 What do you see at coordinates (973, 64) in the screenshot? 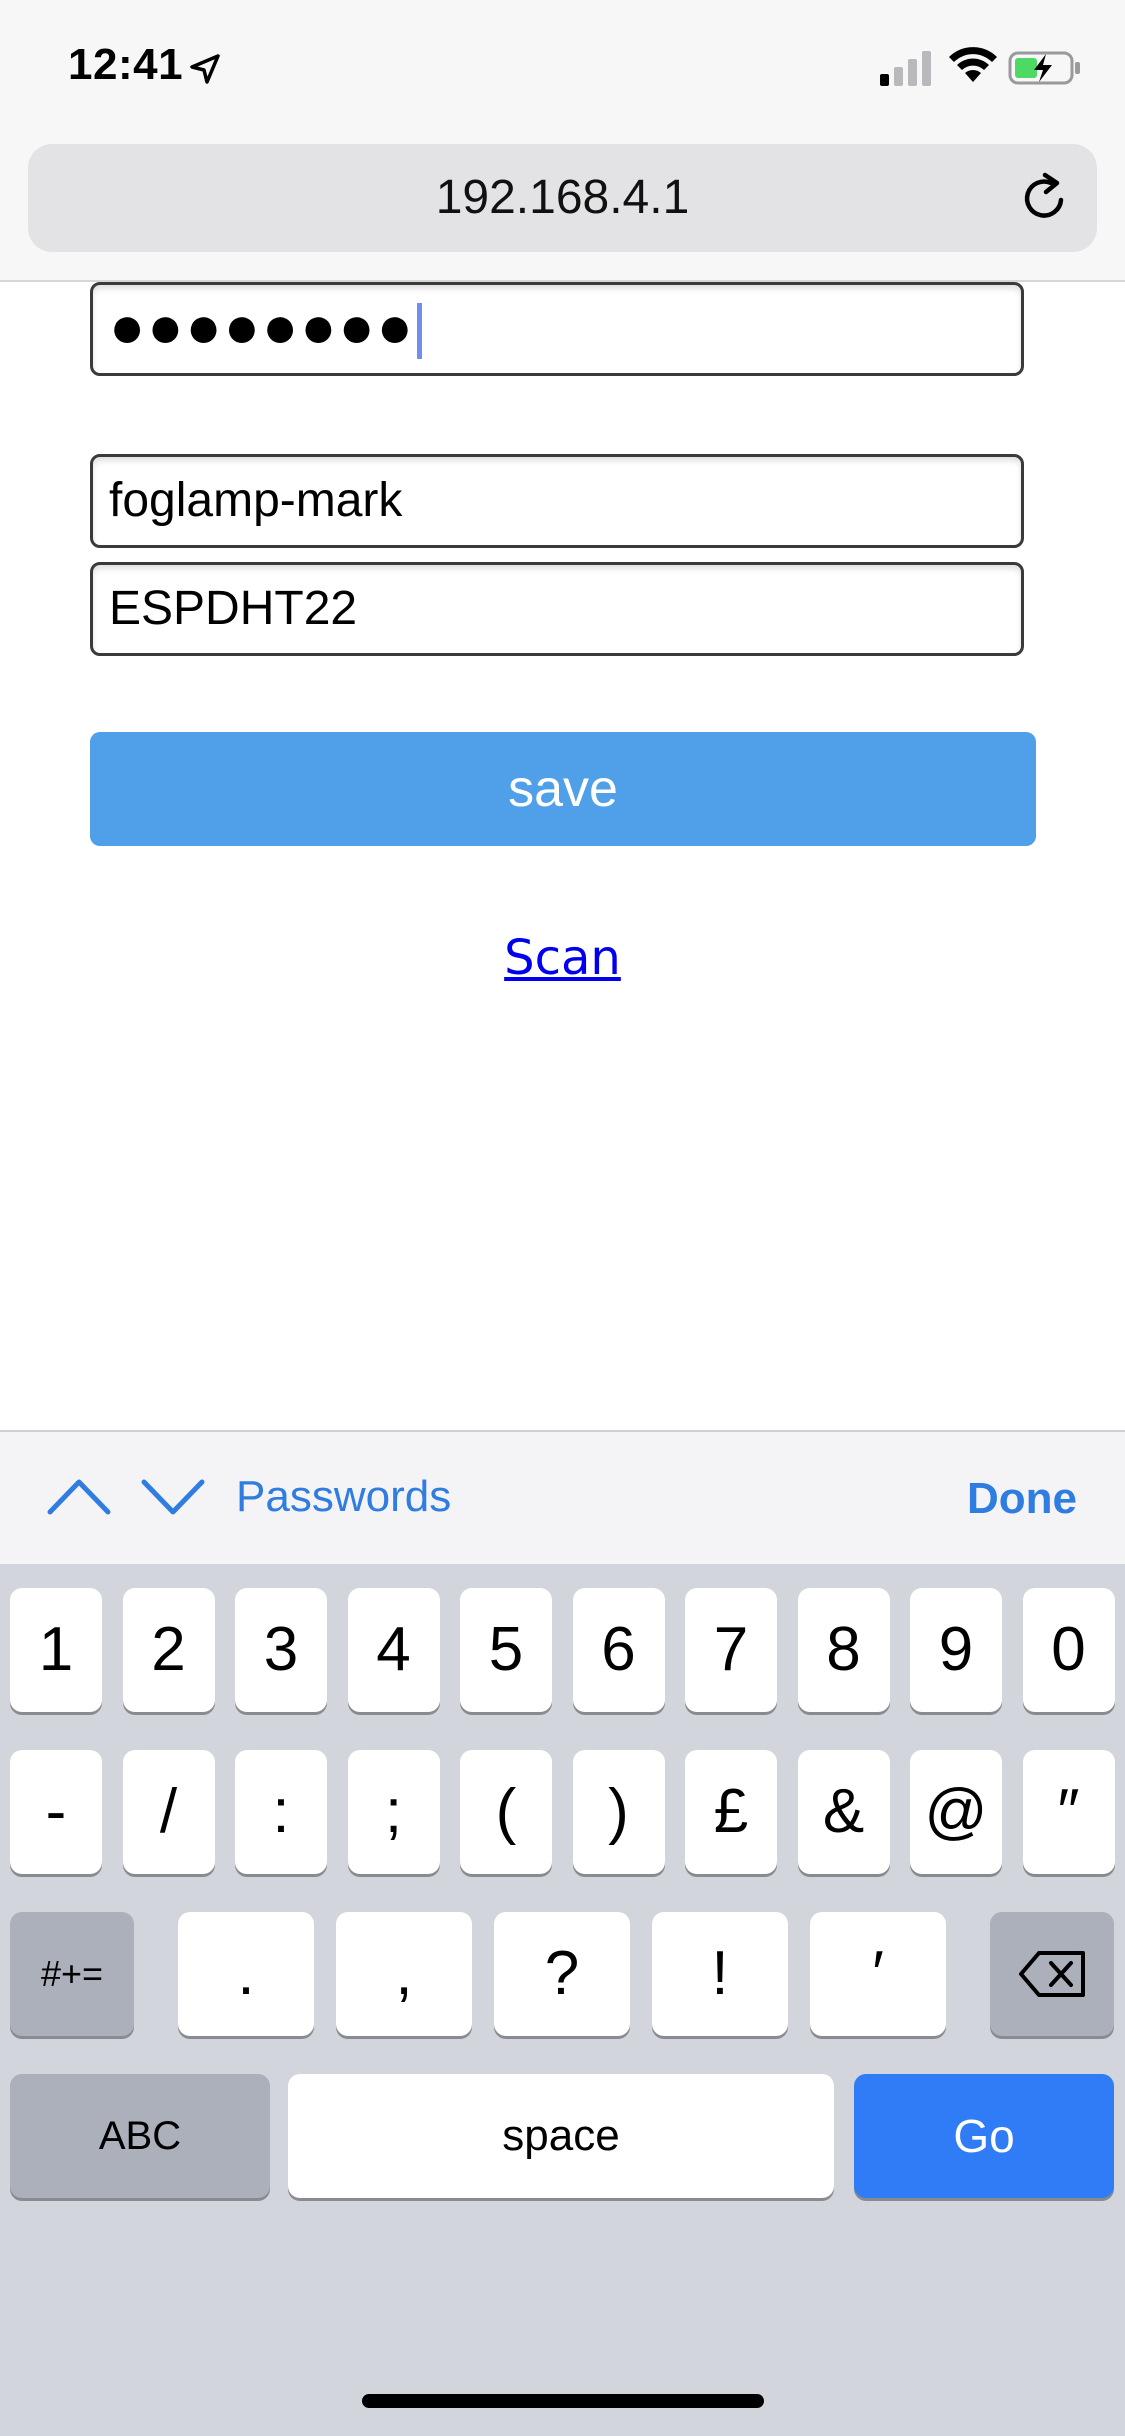
I see `wifi-icon` at bounding box center [973, 64].